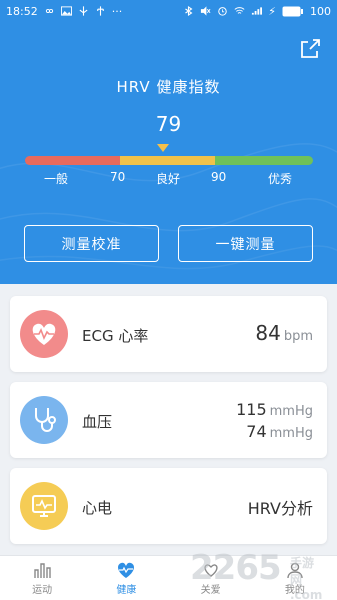  I want to click on ecg-analysis-card: 心电 HRV分析, so click(168, 506).